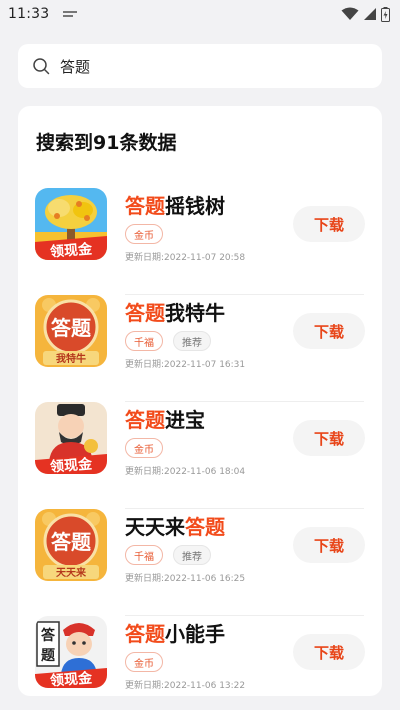 The height and width of the screenshot is (710, 400). What do you see at coordinates (71, 224) in the screenshot?
I see `money-tree-icon: 领现金` at bounding box center [71, 224].